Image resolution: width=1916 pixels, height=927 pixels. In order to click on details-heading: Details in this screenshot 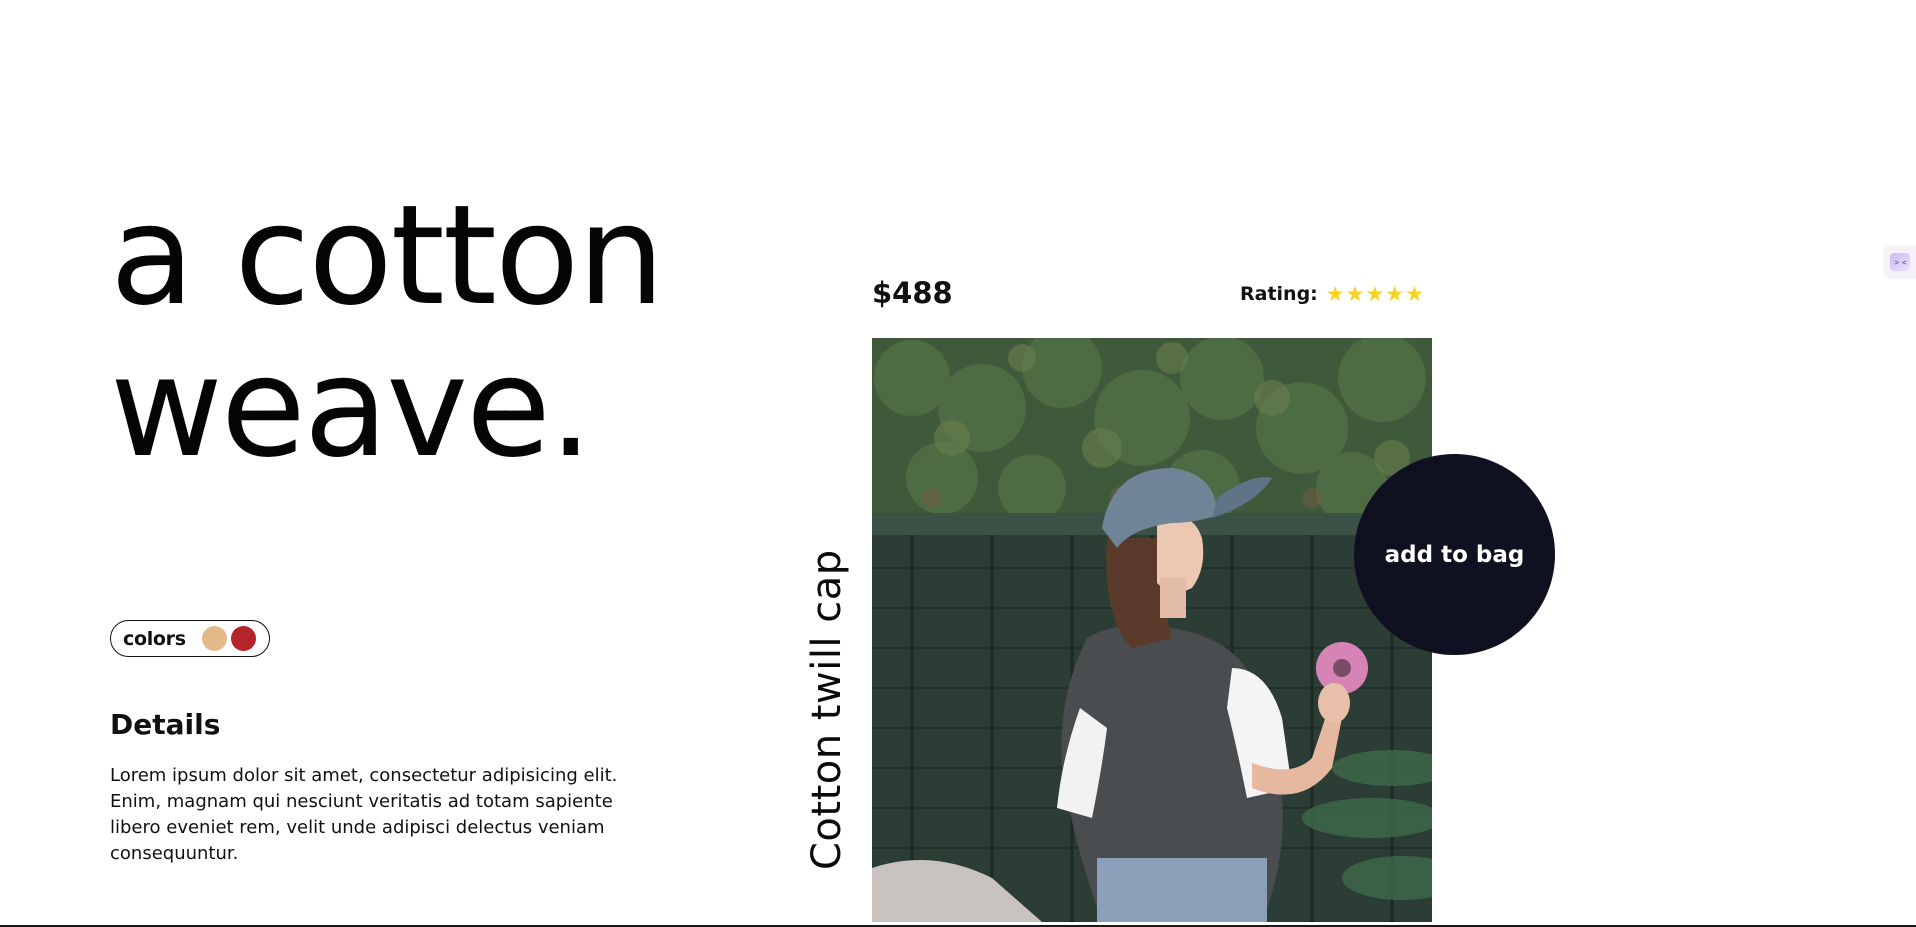, I will do `click(165, 724)`.